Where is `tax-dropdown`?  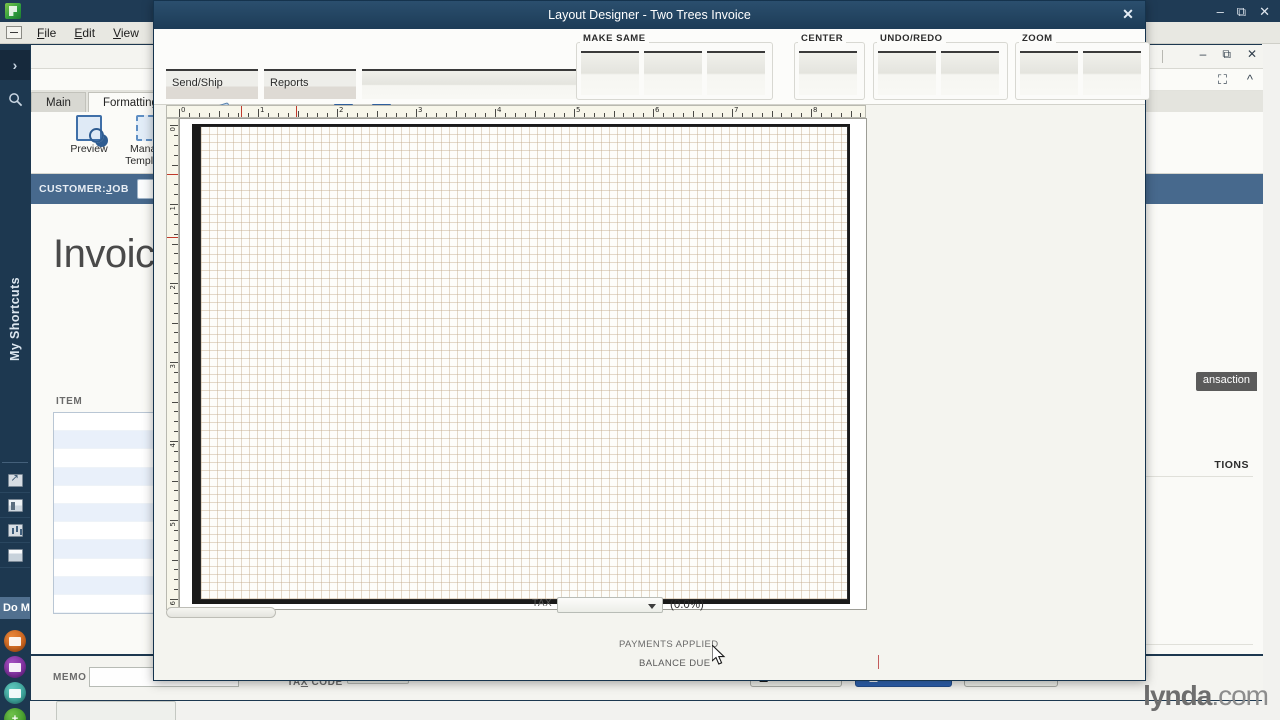 tax-dropdown is located at coordinates (610, 605).